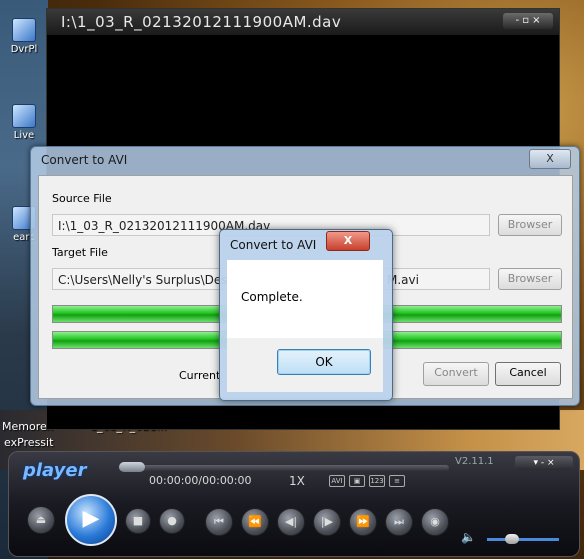  What do you see at coordinates (200, 480) in the screenshot?
I see `time-display: 00:00:00/00:00:00` at bounding box center [200, 480].